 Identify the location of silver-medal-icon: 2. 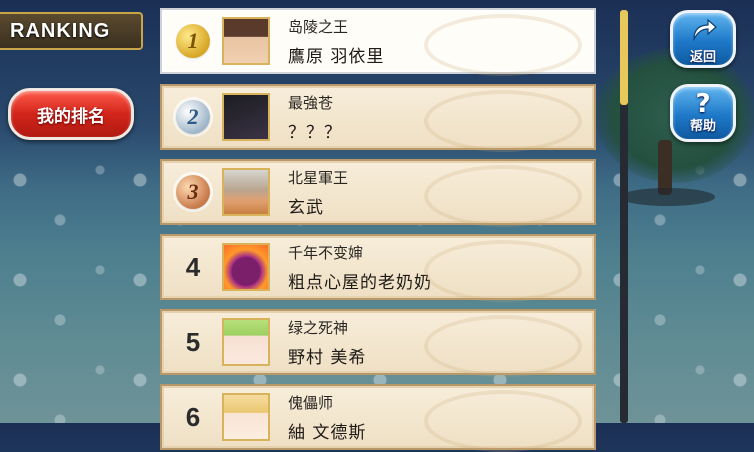
(193, 117).